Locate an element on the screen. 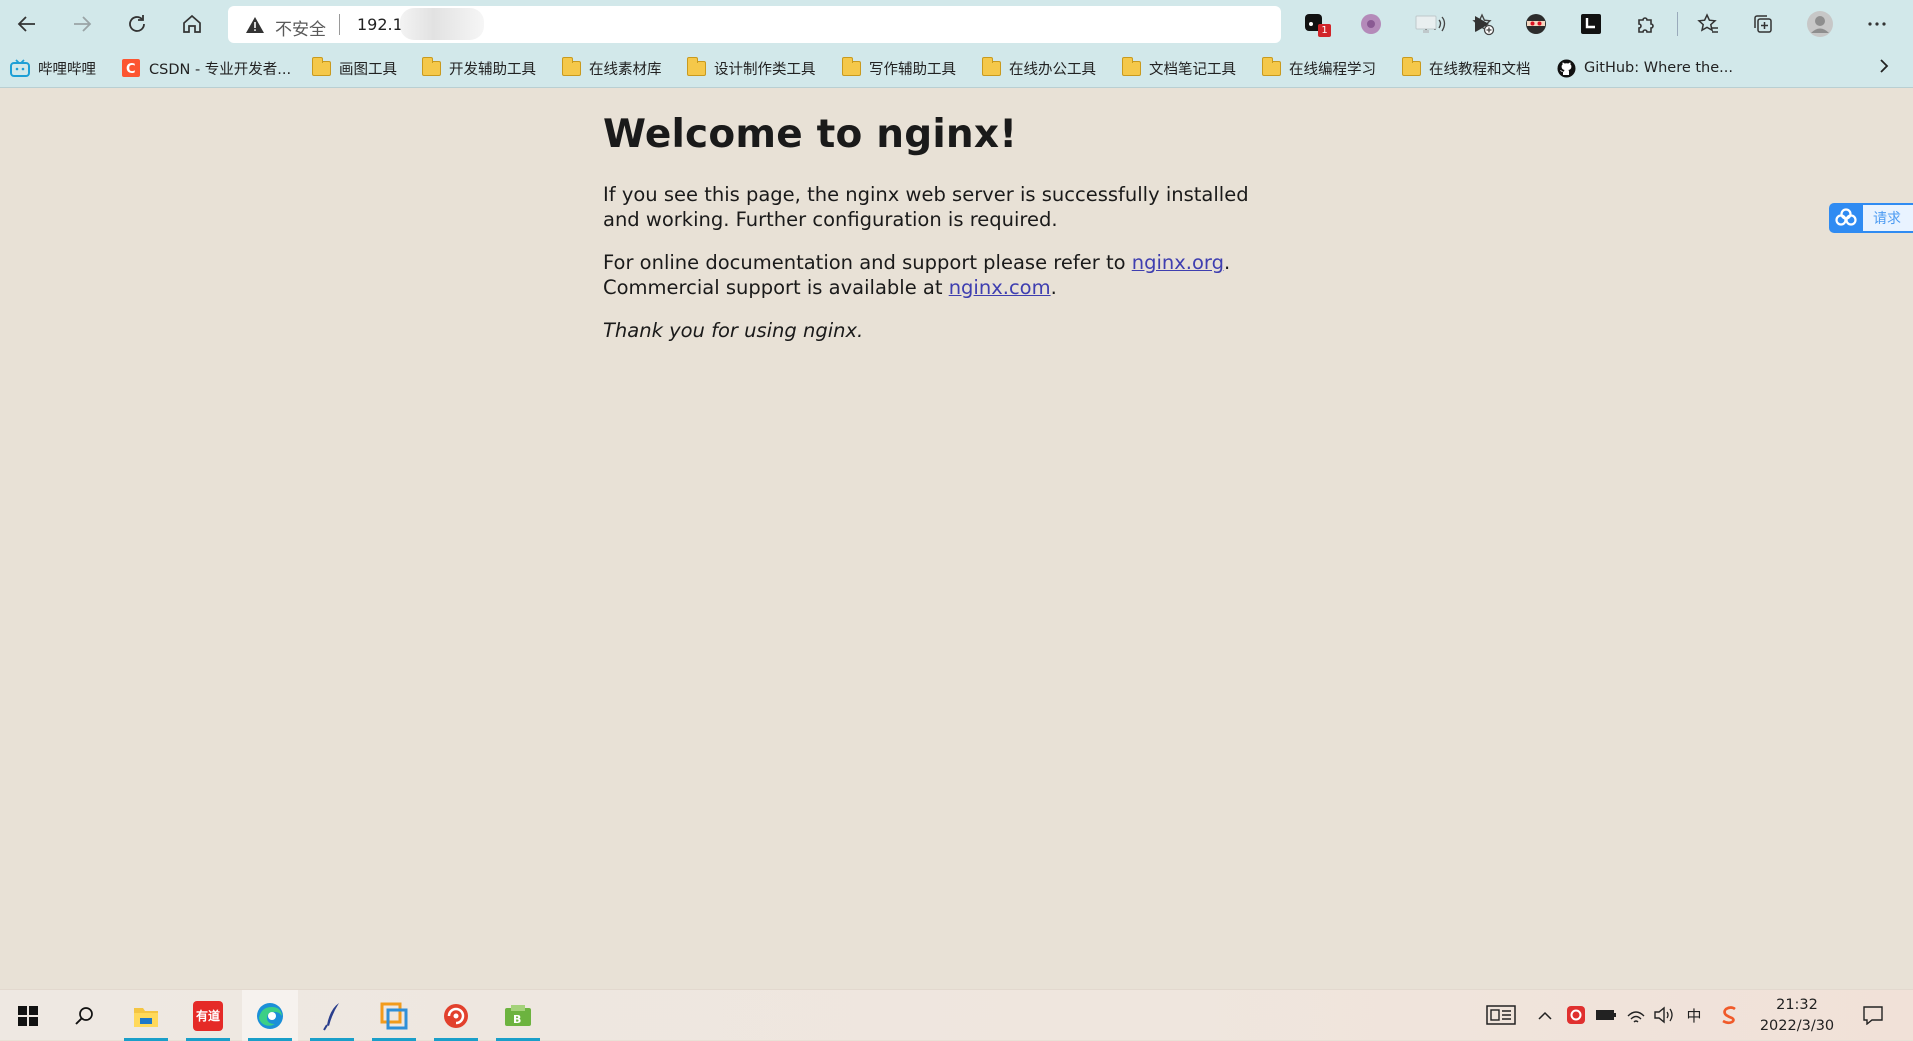 This screenshot has height=1041, width=1913. bookmark-folder-assets: 在线素材库 is located at coordinates (611, 67).